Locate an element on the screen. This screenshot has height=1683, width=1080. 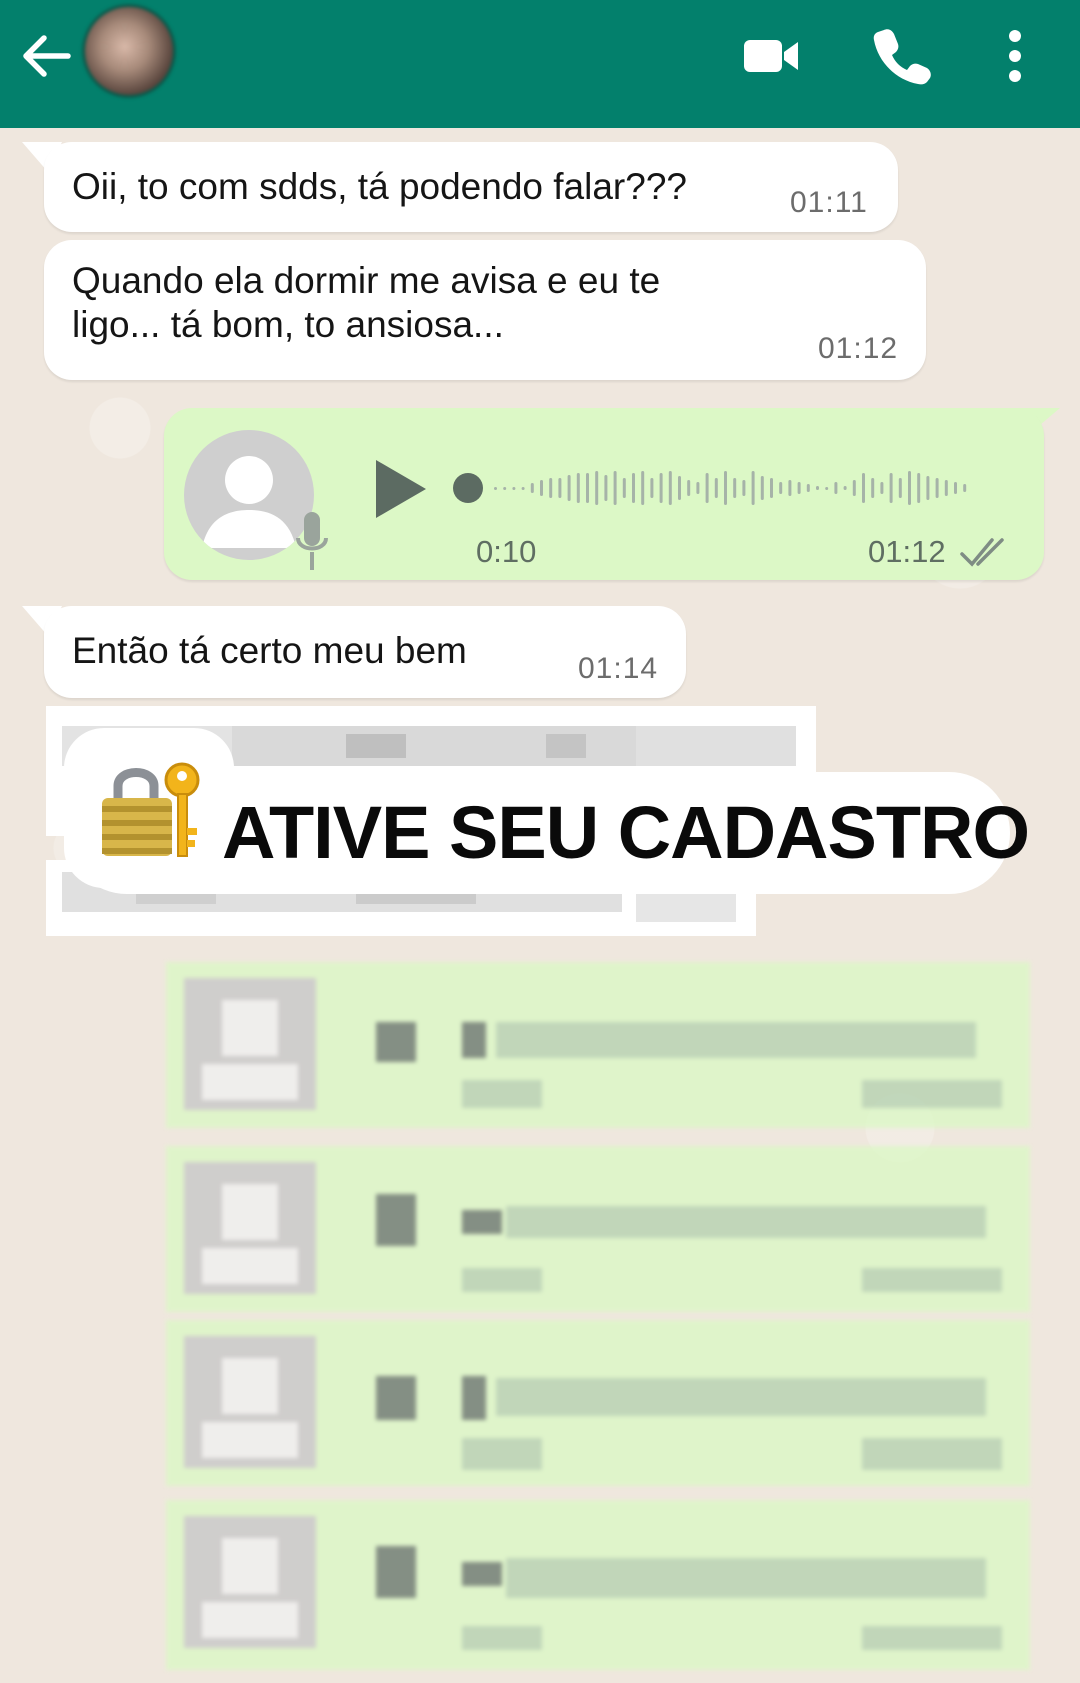
audio-waveform is located at coordinates (722, 488).